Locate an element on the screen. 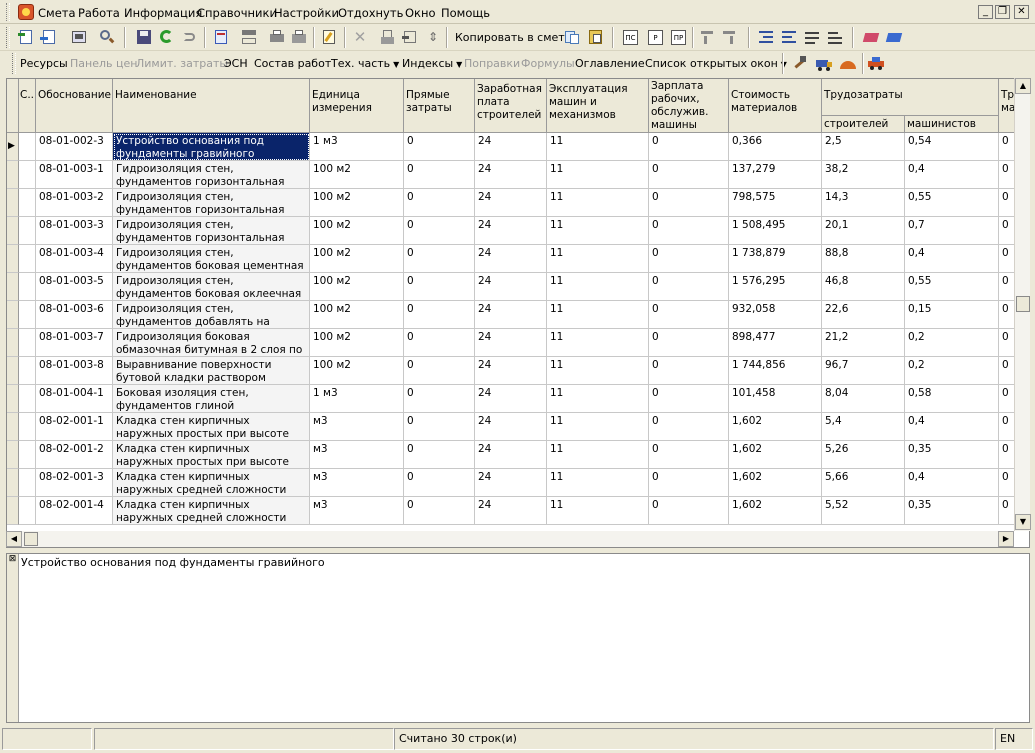 The height and width of the screenshot is (753, 1035). cell-materials: 798,575 is located at coordinates (775, 203).